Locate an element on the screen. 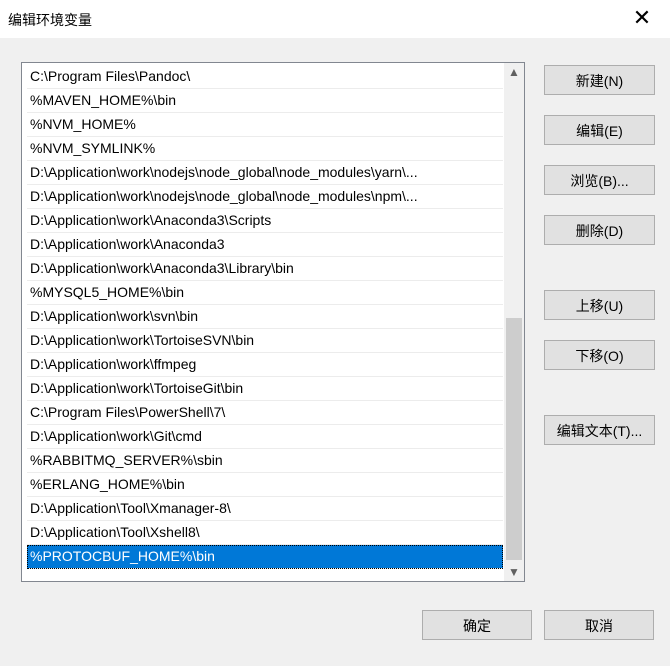  list-item: %ERLANG_HOME%\bin is located at coordinates (265, 485).